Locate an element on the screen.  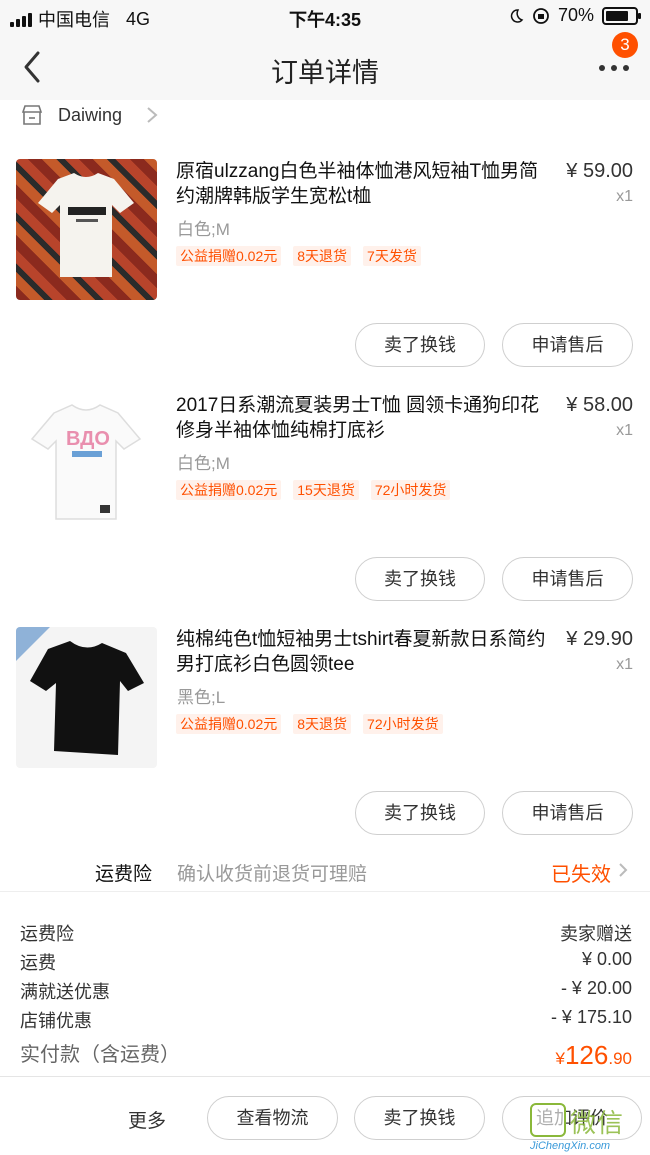
summary-label: 满就送优惠 is located at coordinates (65, 992).